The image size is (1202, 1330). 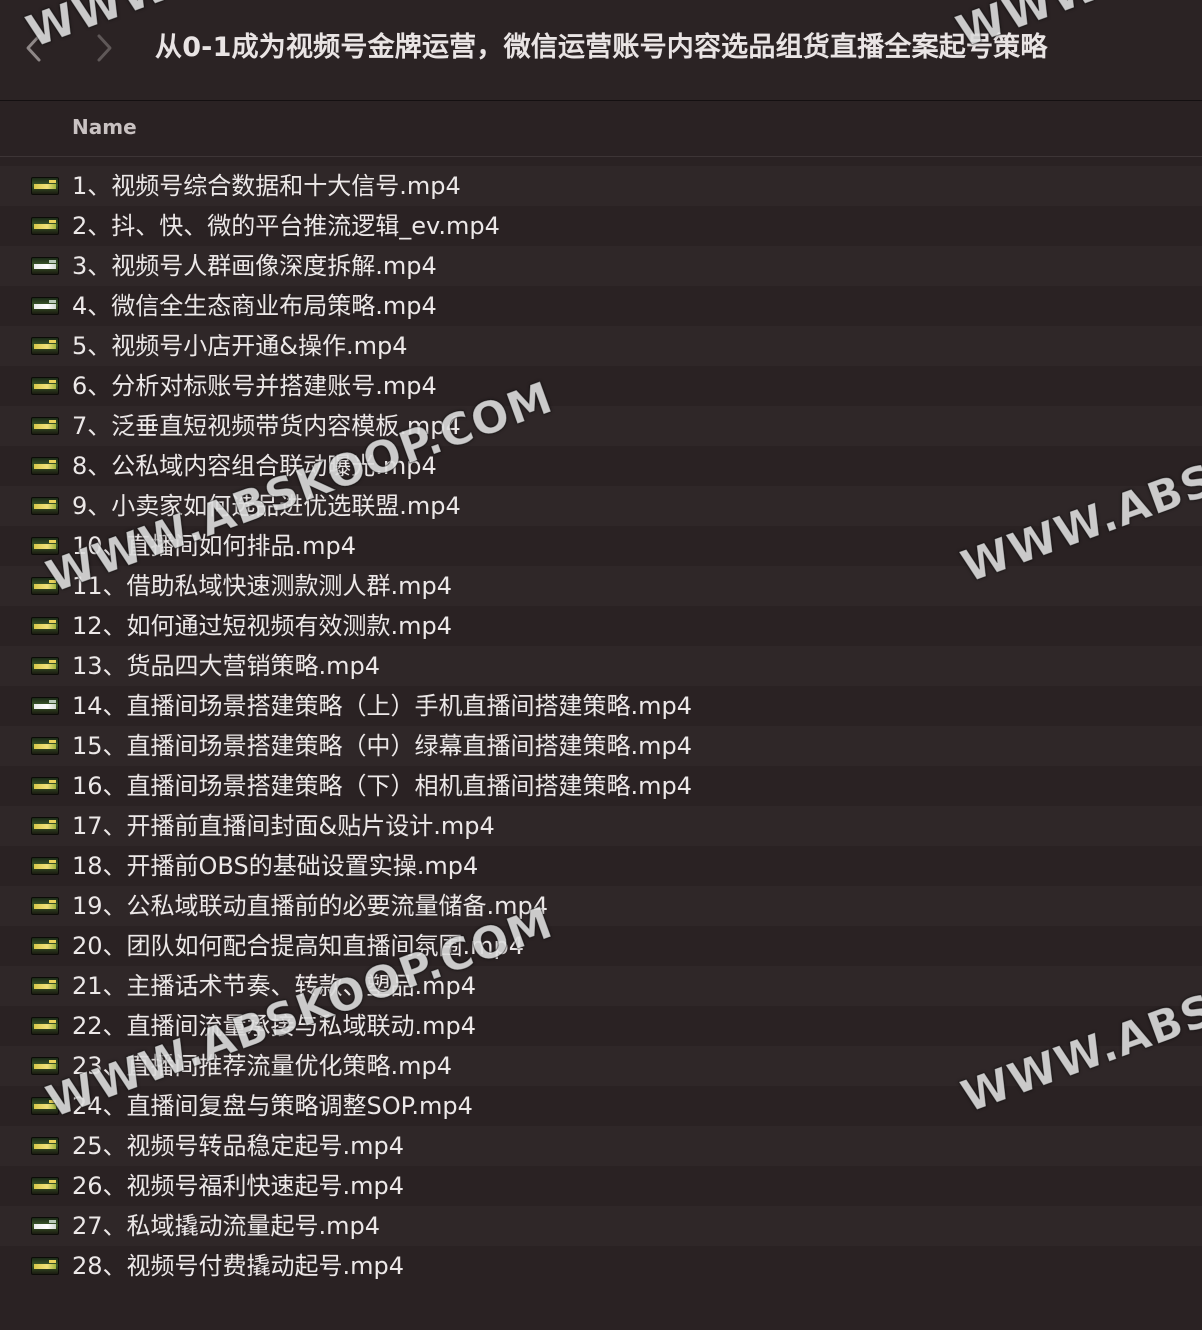 What do you see at coordinates (601, 506) in the screenshot?
I see `file-row: 9、小卖家如何选品进优选联盟.mp4` at bounding box center [601, 506].